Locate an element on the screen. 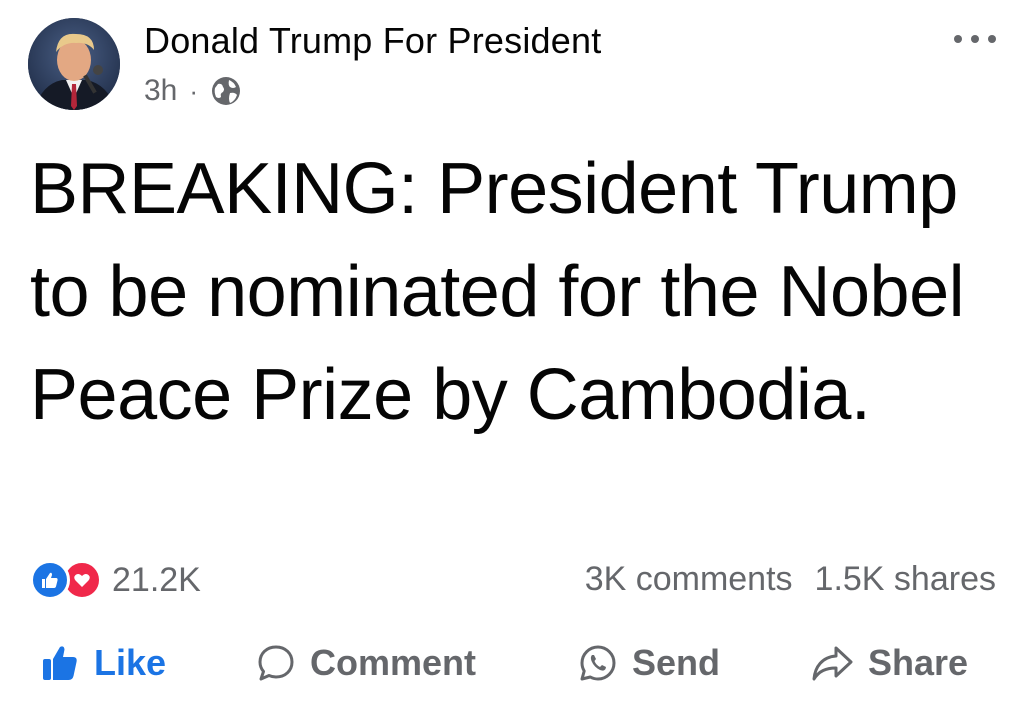 The image size is (1024, 709). globe-icon is located at coordinates (226, 91).